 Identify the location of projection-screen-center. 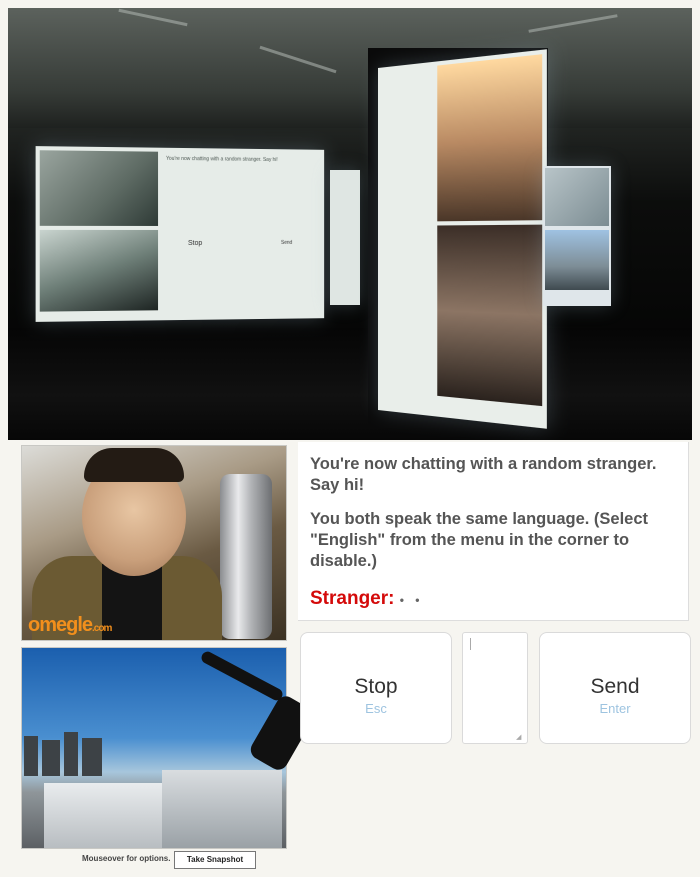
(462, 239).